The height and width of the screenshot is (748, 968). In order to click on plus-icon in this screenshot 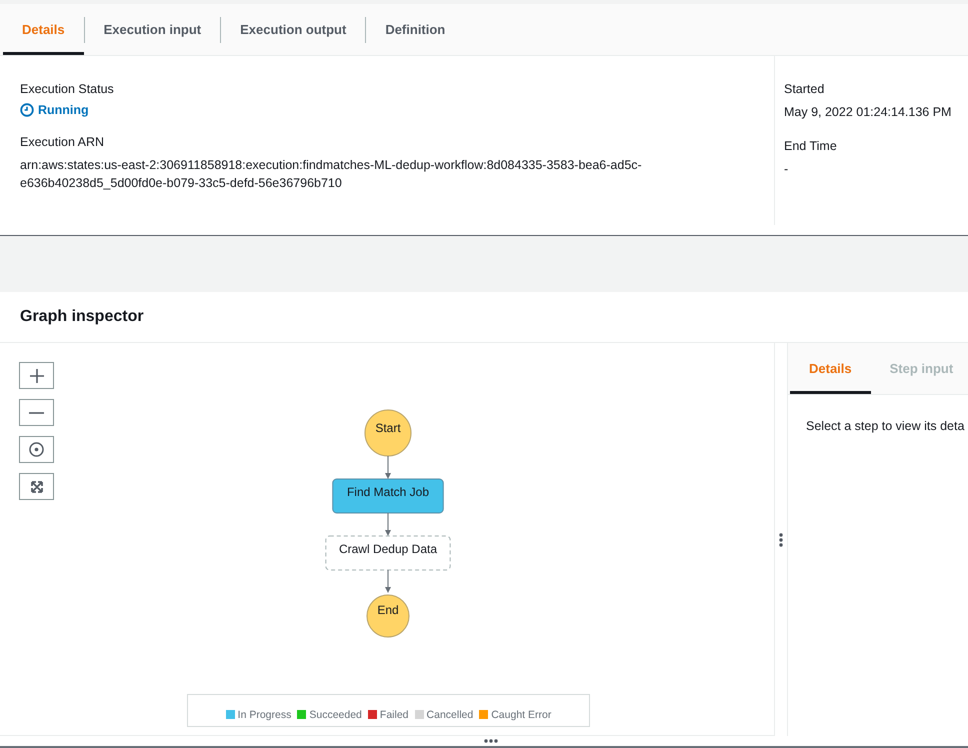, I will do `click(37, 375)`.